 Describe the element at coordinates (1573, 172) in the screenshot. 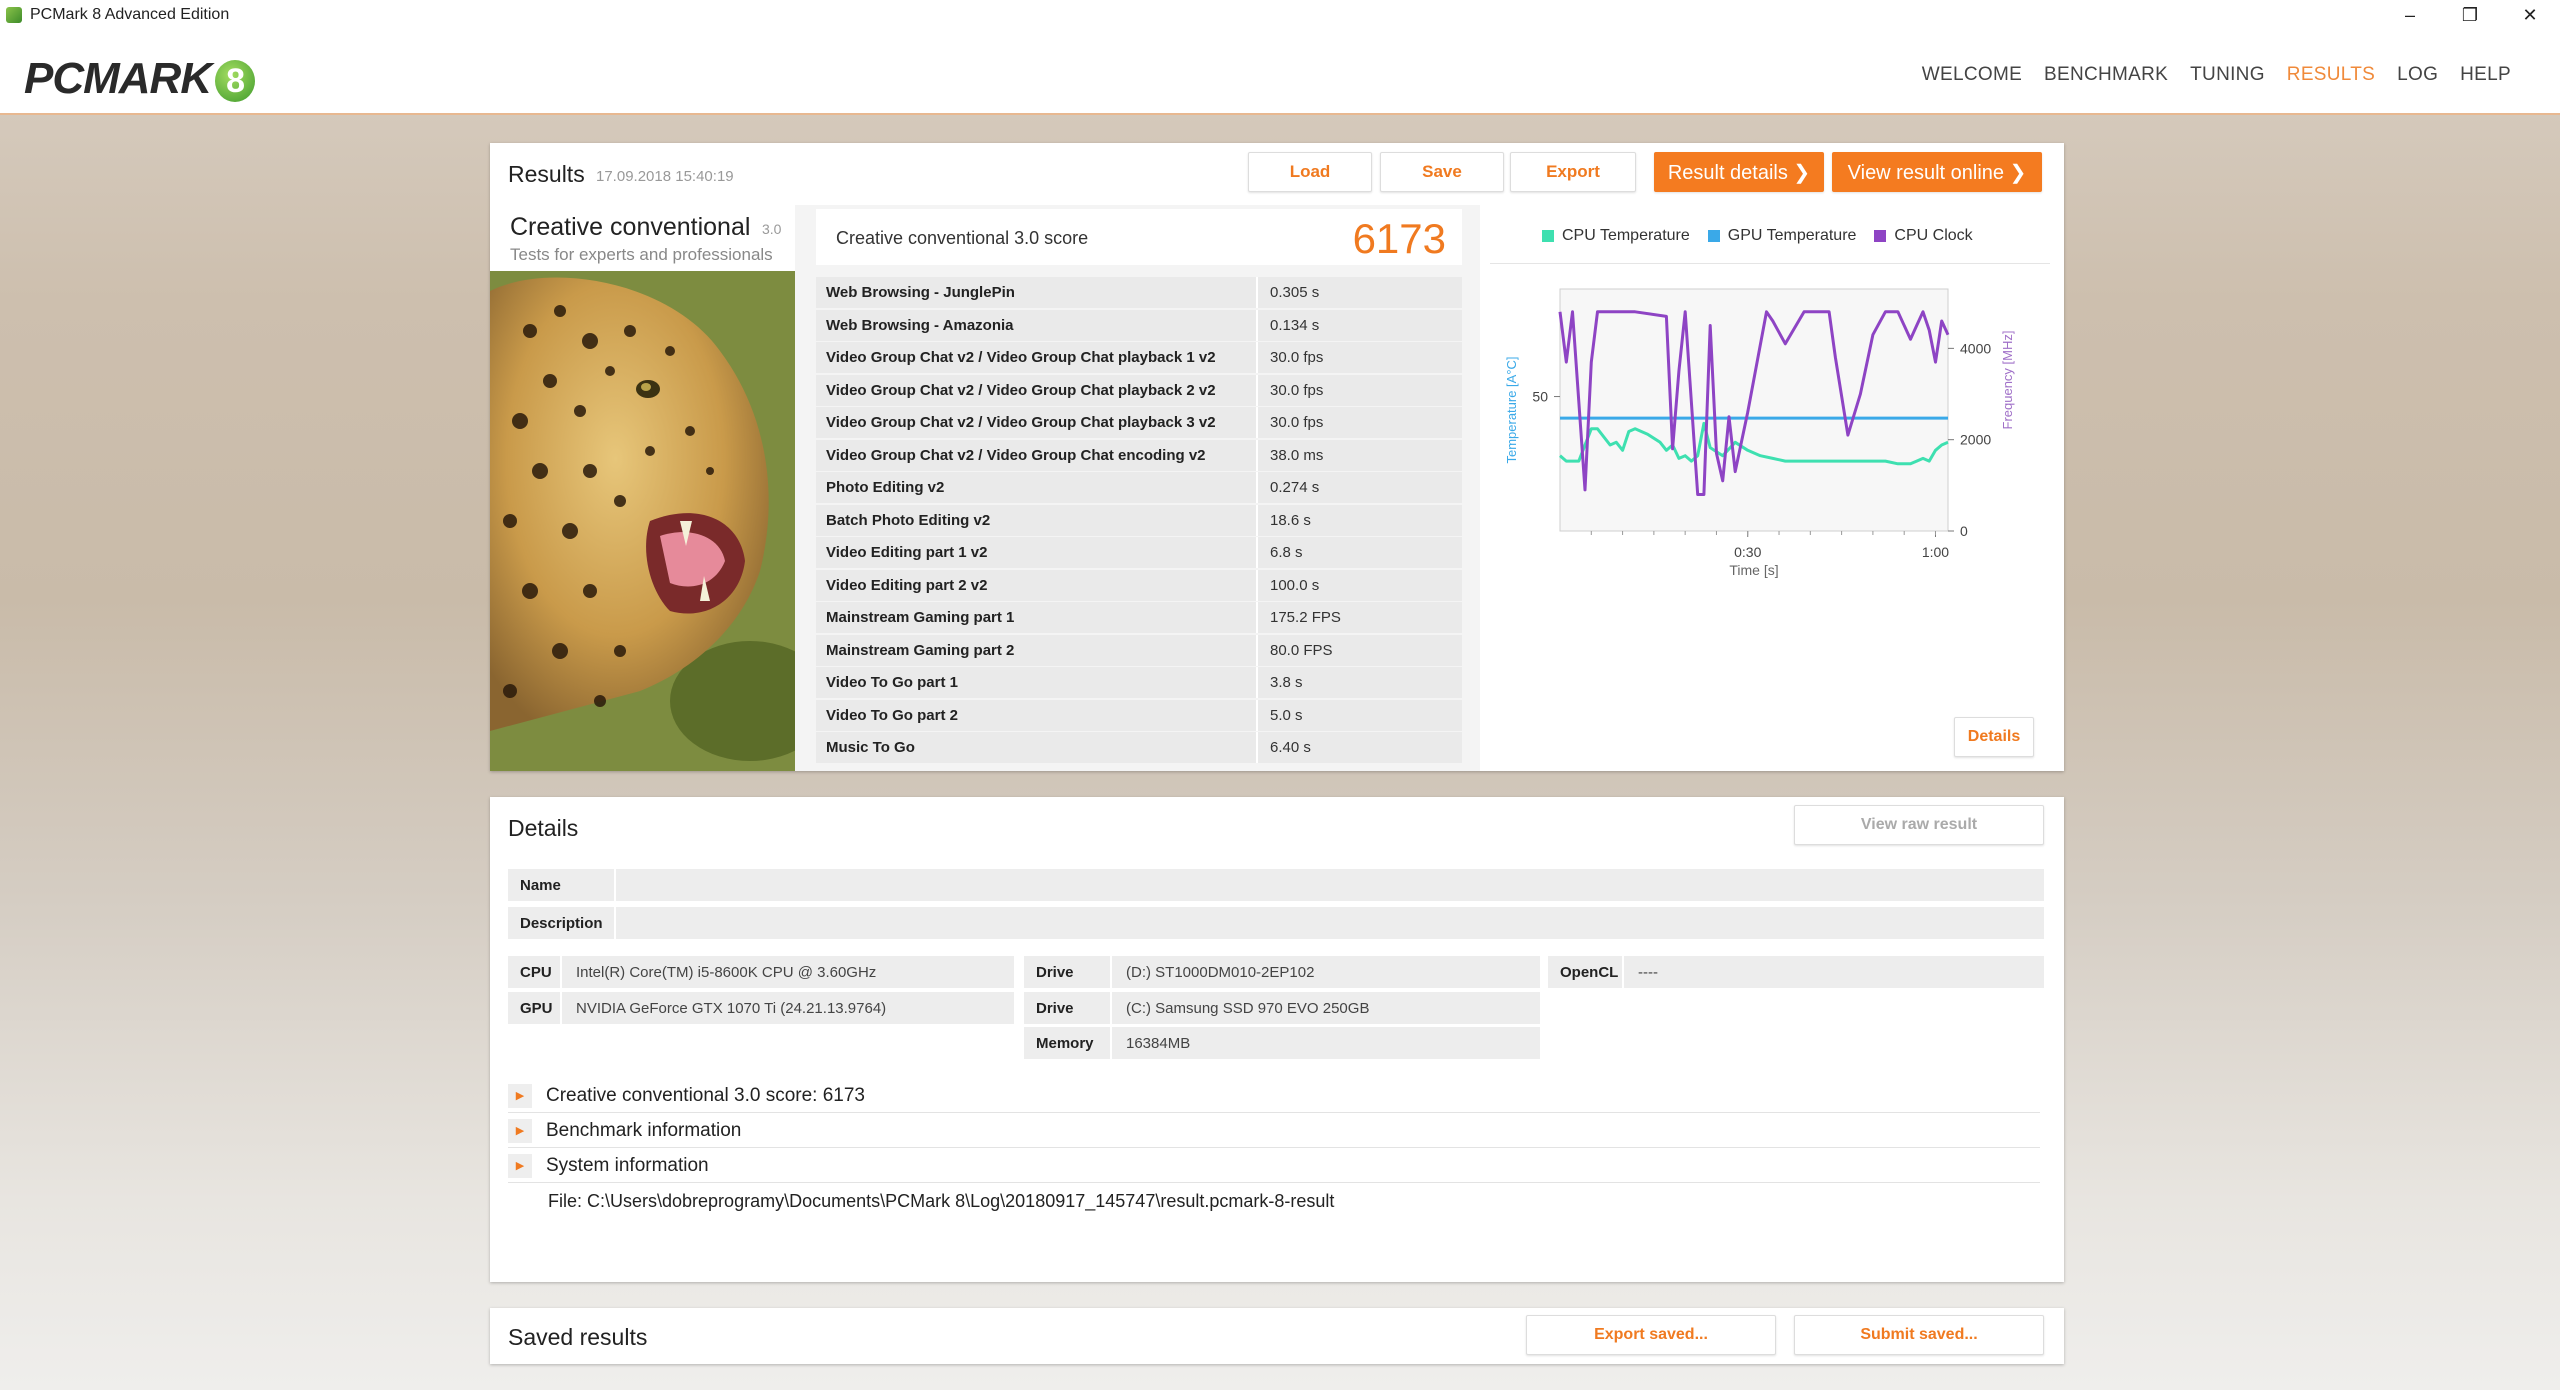

I see `export-button: Export` at that location.